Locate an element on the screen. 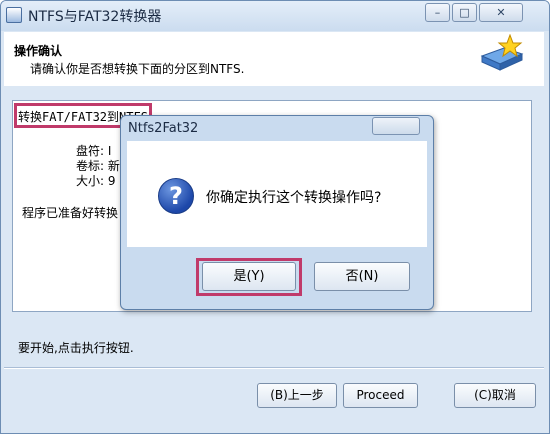 The image size is (550, 434). yes-highlight is located at coordinates (249, 277).